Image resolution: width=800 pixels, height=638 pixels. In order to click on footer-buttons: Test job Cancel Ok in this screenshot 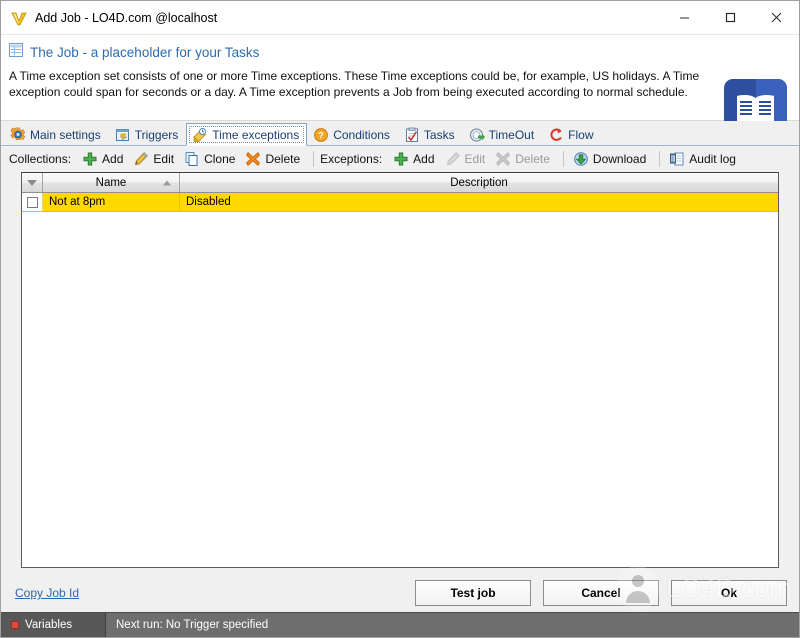, I will do `click(601, 593)`.